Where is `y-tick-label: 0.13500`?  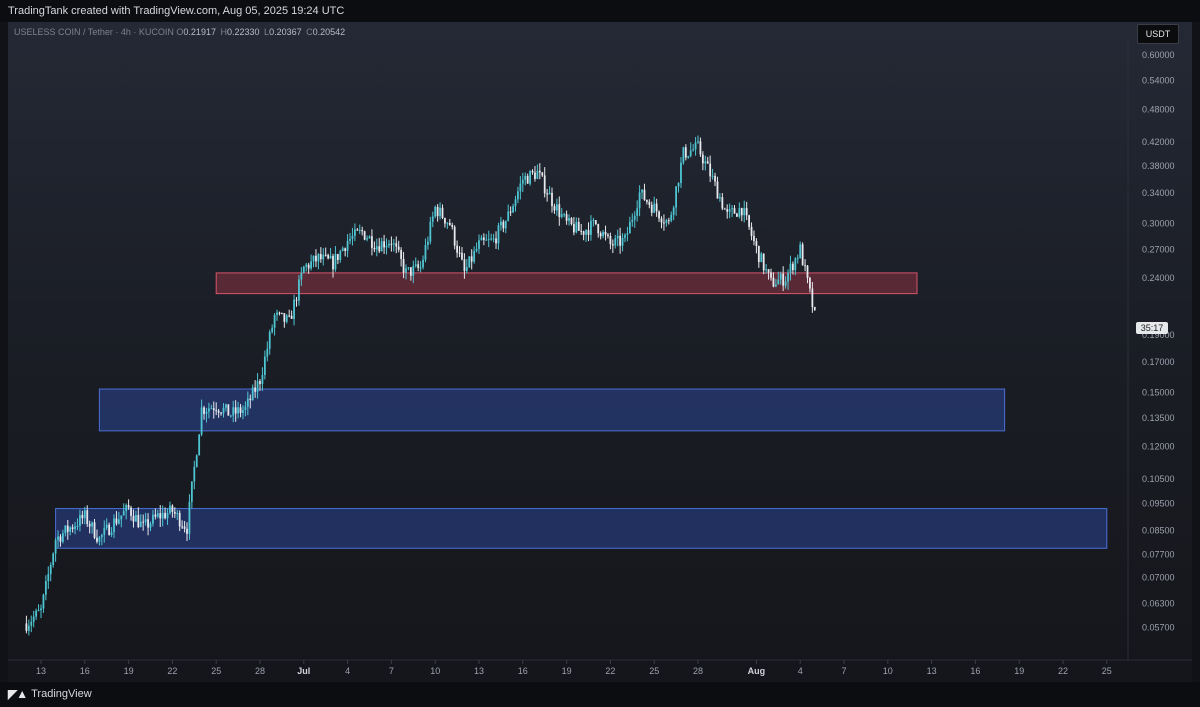 y-tick-label: 0.13500 is located at coordinates (1158, 418).